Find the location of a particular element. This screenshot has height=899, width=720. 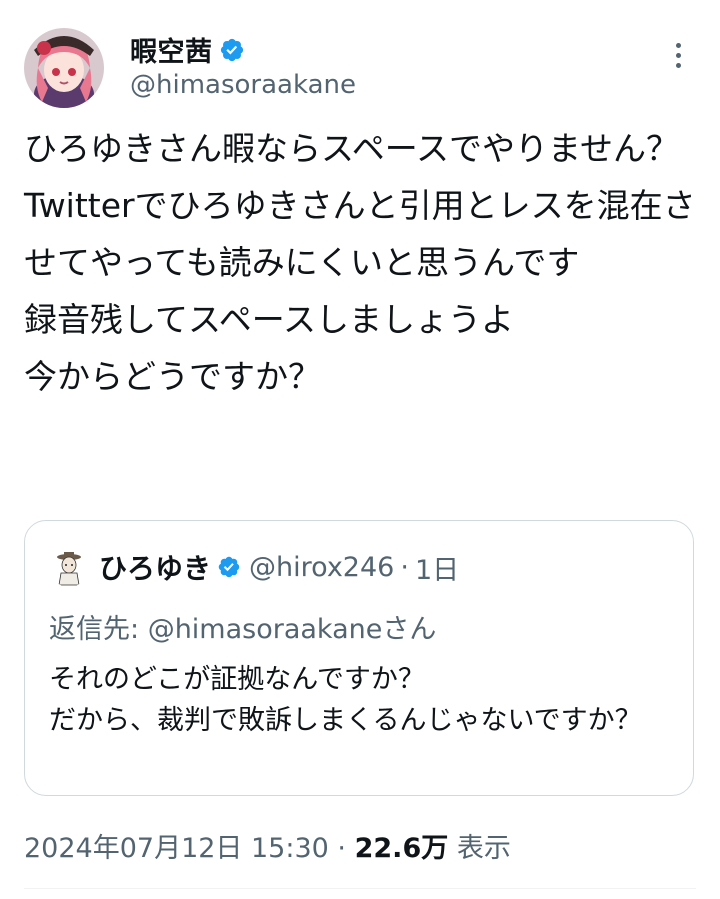

reply-prefix: 返信先: is located at coordinates (98, 629).